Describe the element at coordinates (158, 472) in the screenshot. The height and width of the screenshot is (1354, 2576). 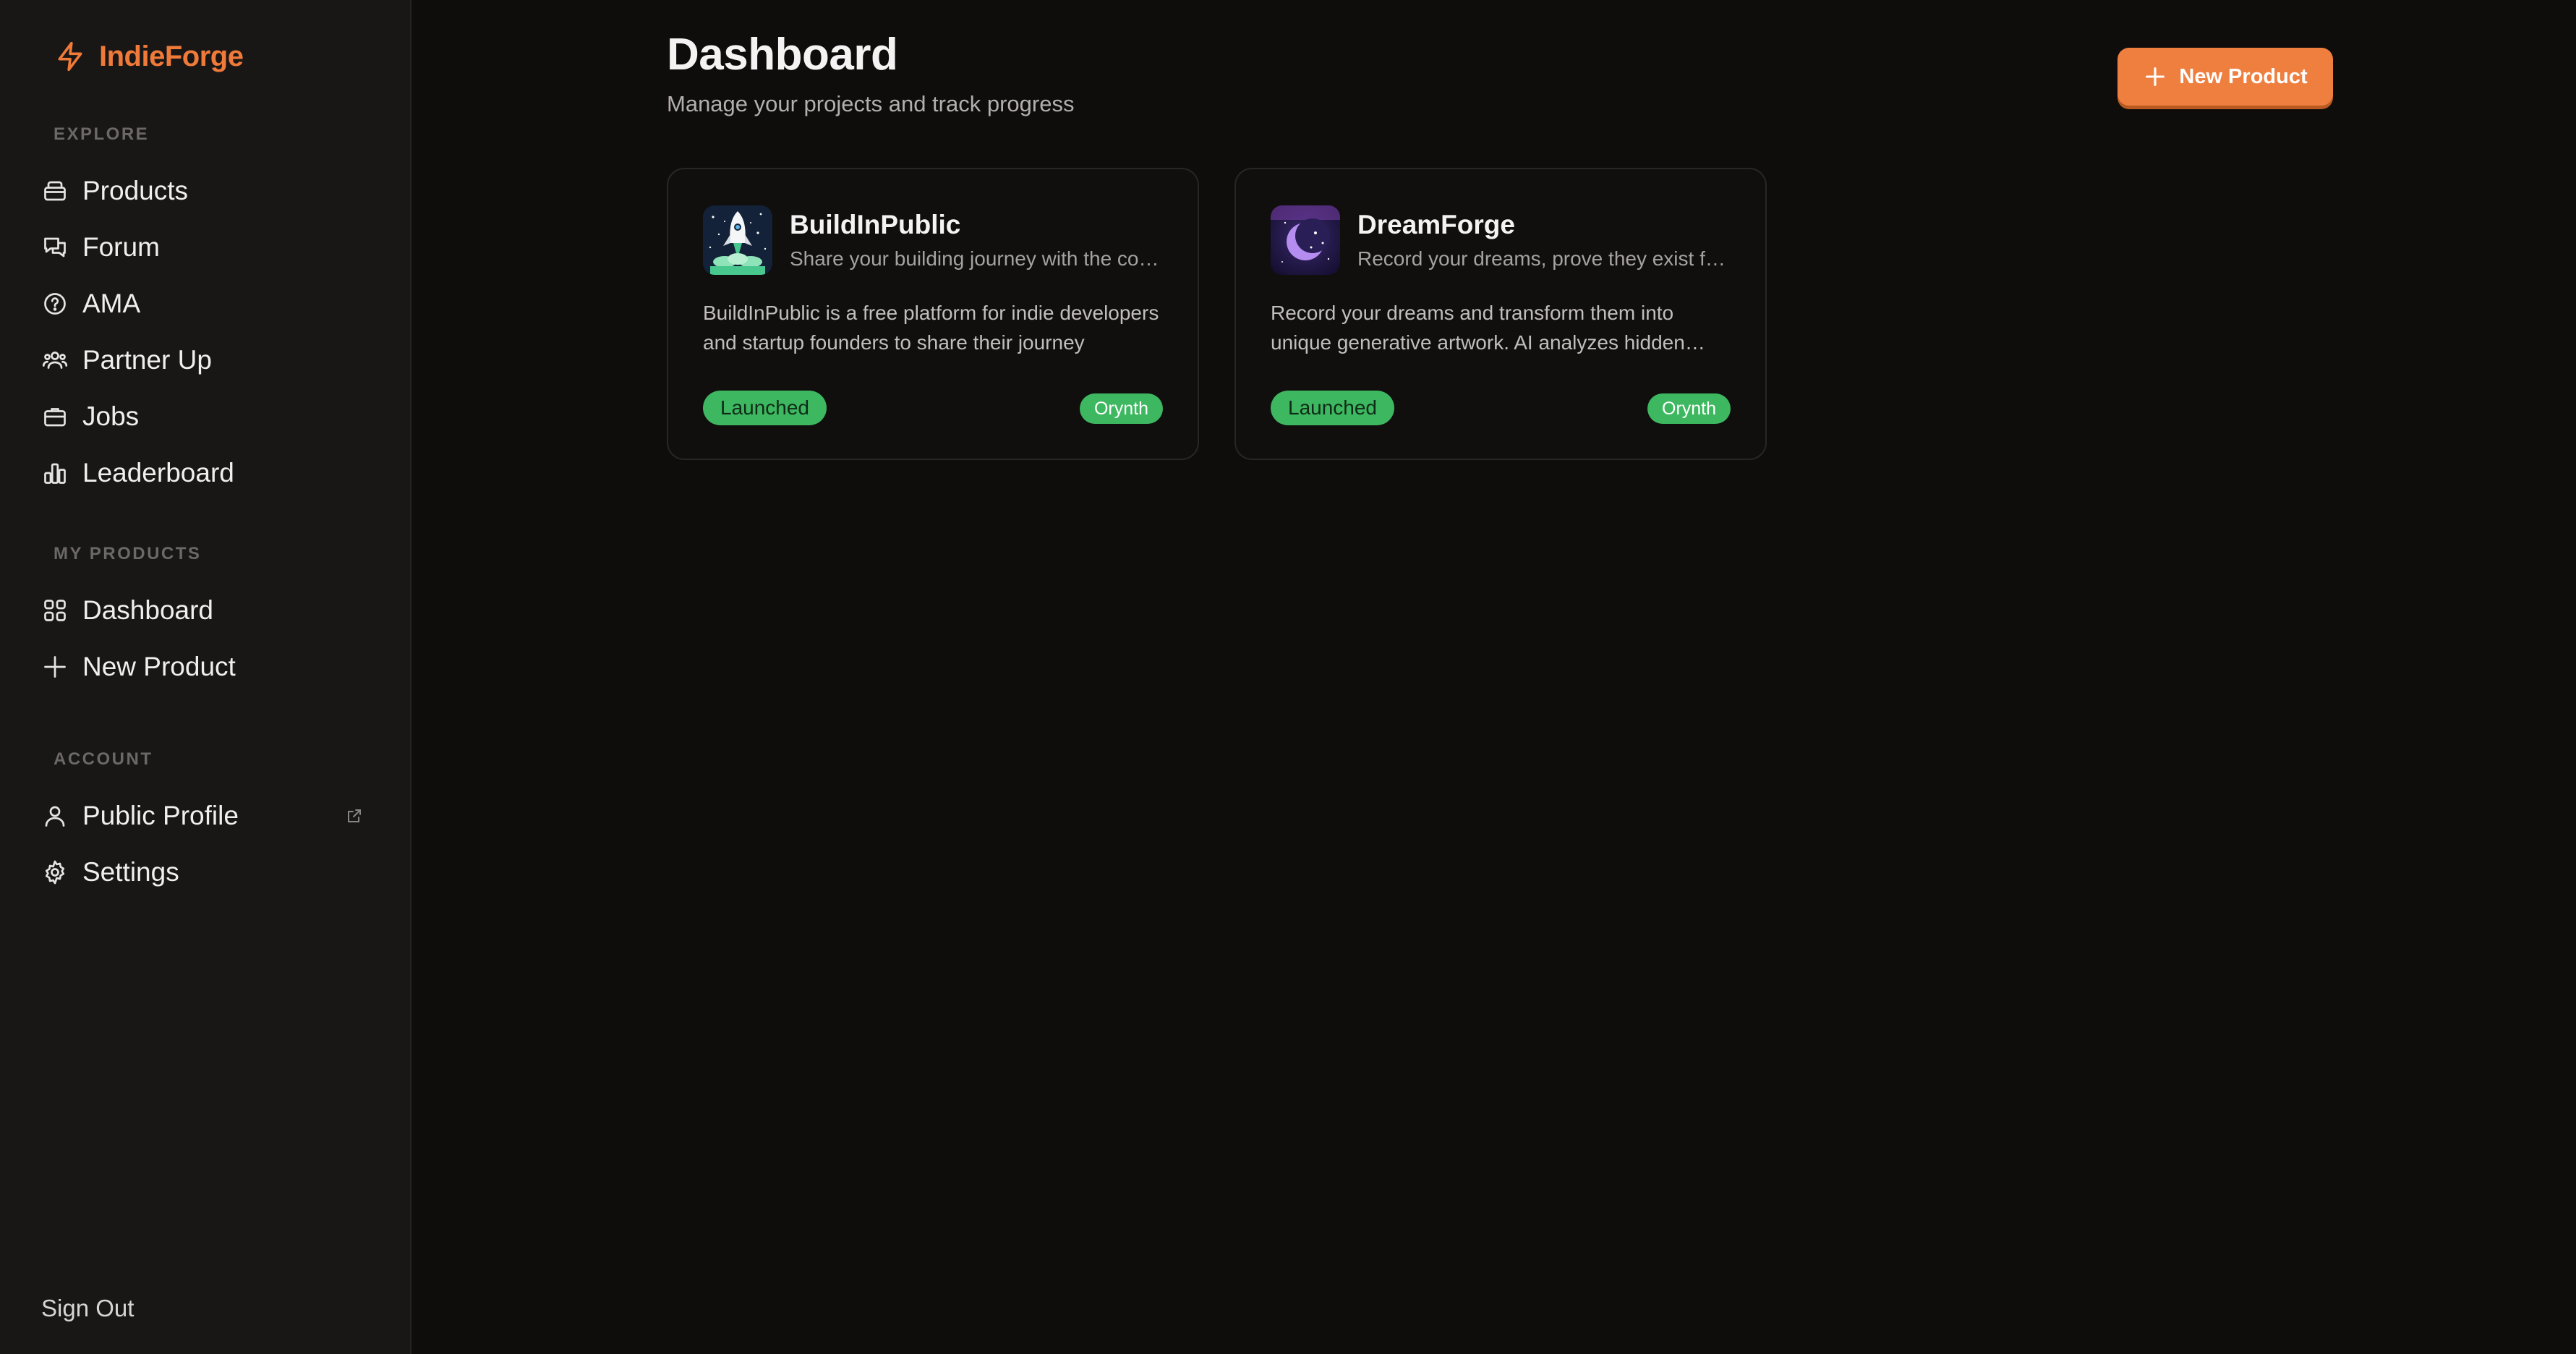
I see `sidebar-item-label: Leaderboard` at that location.